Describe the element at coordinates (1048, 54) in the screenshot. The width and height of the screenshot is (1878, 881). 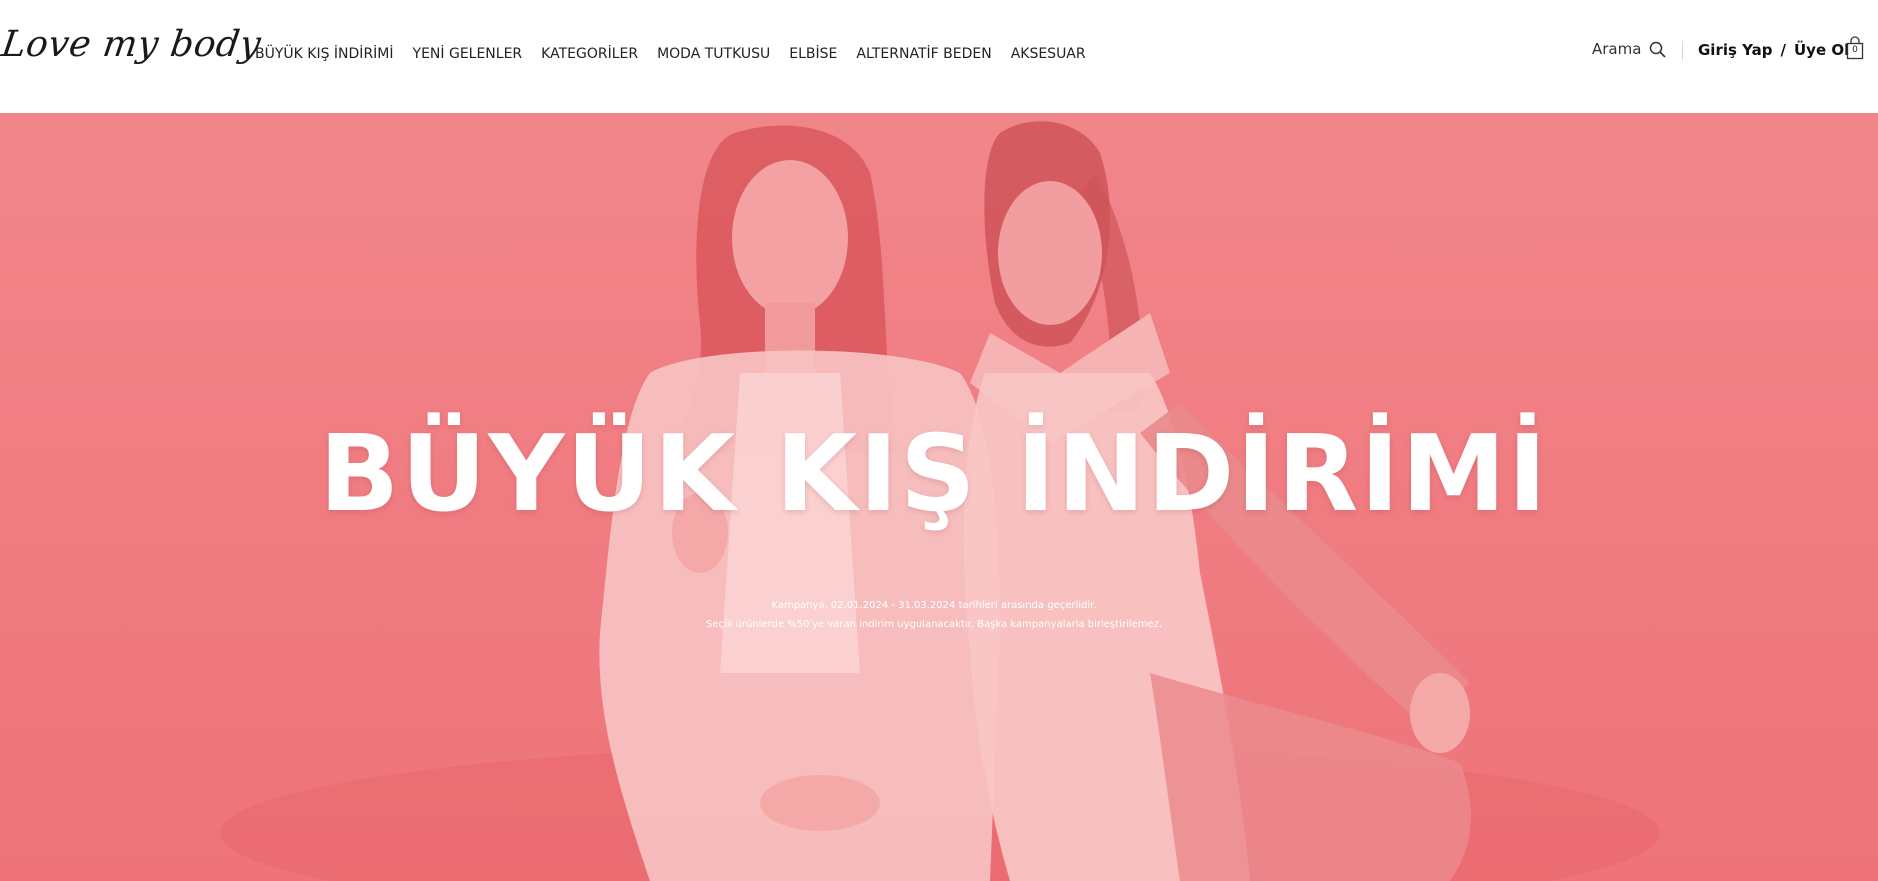
I see `nav-item-accessories: AKSESUAR` at that location.